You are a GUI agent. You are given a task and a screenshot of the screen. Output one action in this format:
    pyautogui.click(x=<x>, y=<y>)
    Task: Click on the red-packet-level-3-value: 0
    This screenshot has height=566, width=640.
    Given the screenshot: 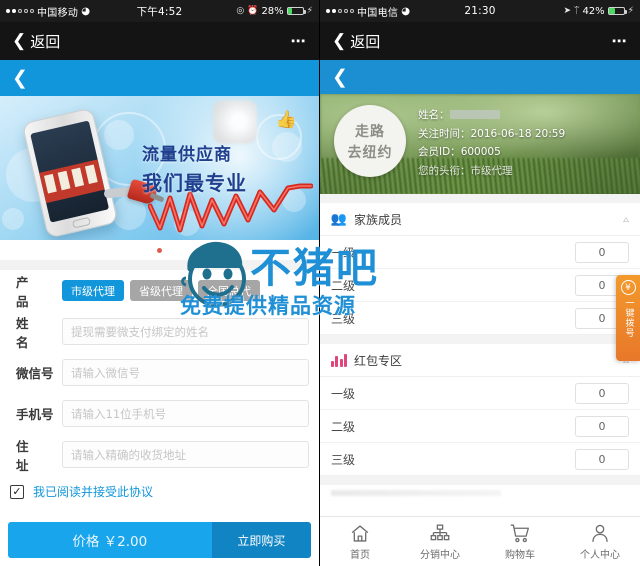 What is the action you would take?
    pyautogui.click(x=602, y=459)
    